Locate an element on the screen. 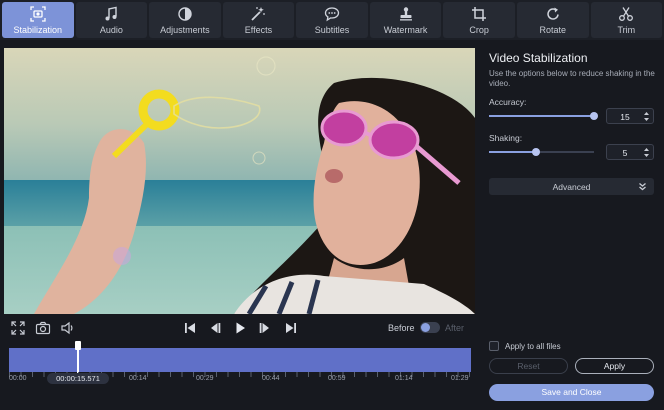 Image resolution: width=664 pixels, height=410 pixels. accuracy-slider is located at coordinates (543, 116).